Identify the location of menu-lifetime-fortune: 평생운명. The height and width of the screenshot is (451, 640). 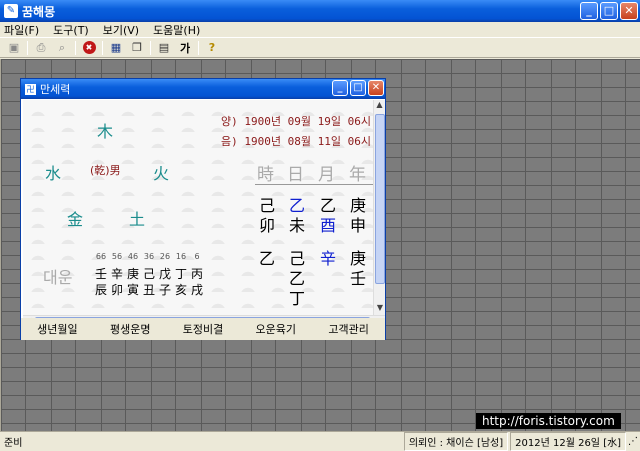
(130, 329).